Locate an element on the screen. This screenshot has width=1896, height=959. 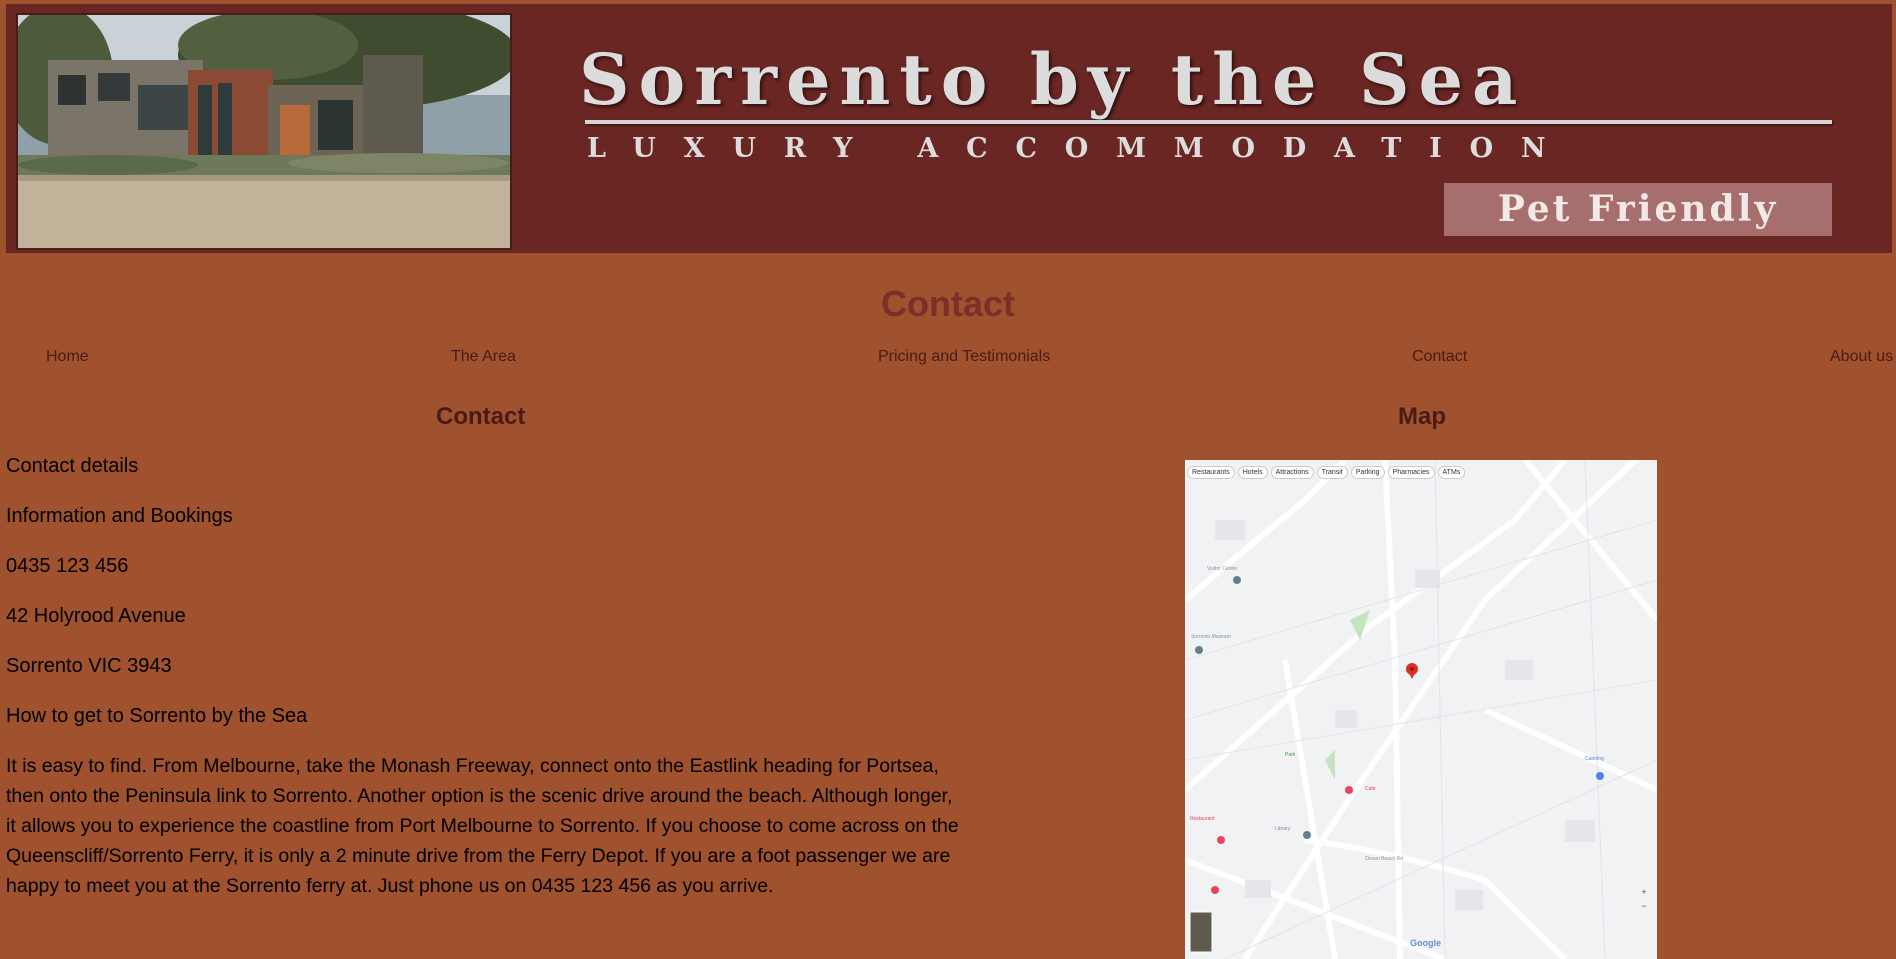
title-divider is located at coordinates (1208, 122).